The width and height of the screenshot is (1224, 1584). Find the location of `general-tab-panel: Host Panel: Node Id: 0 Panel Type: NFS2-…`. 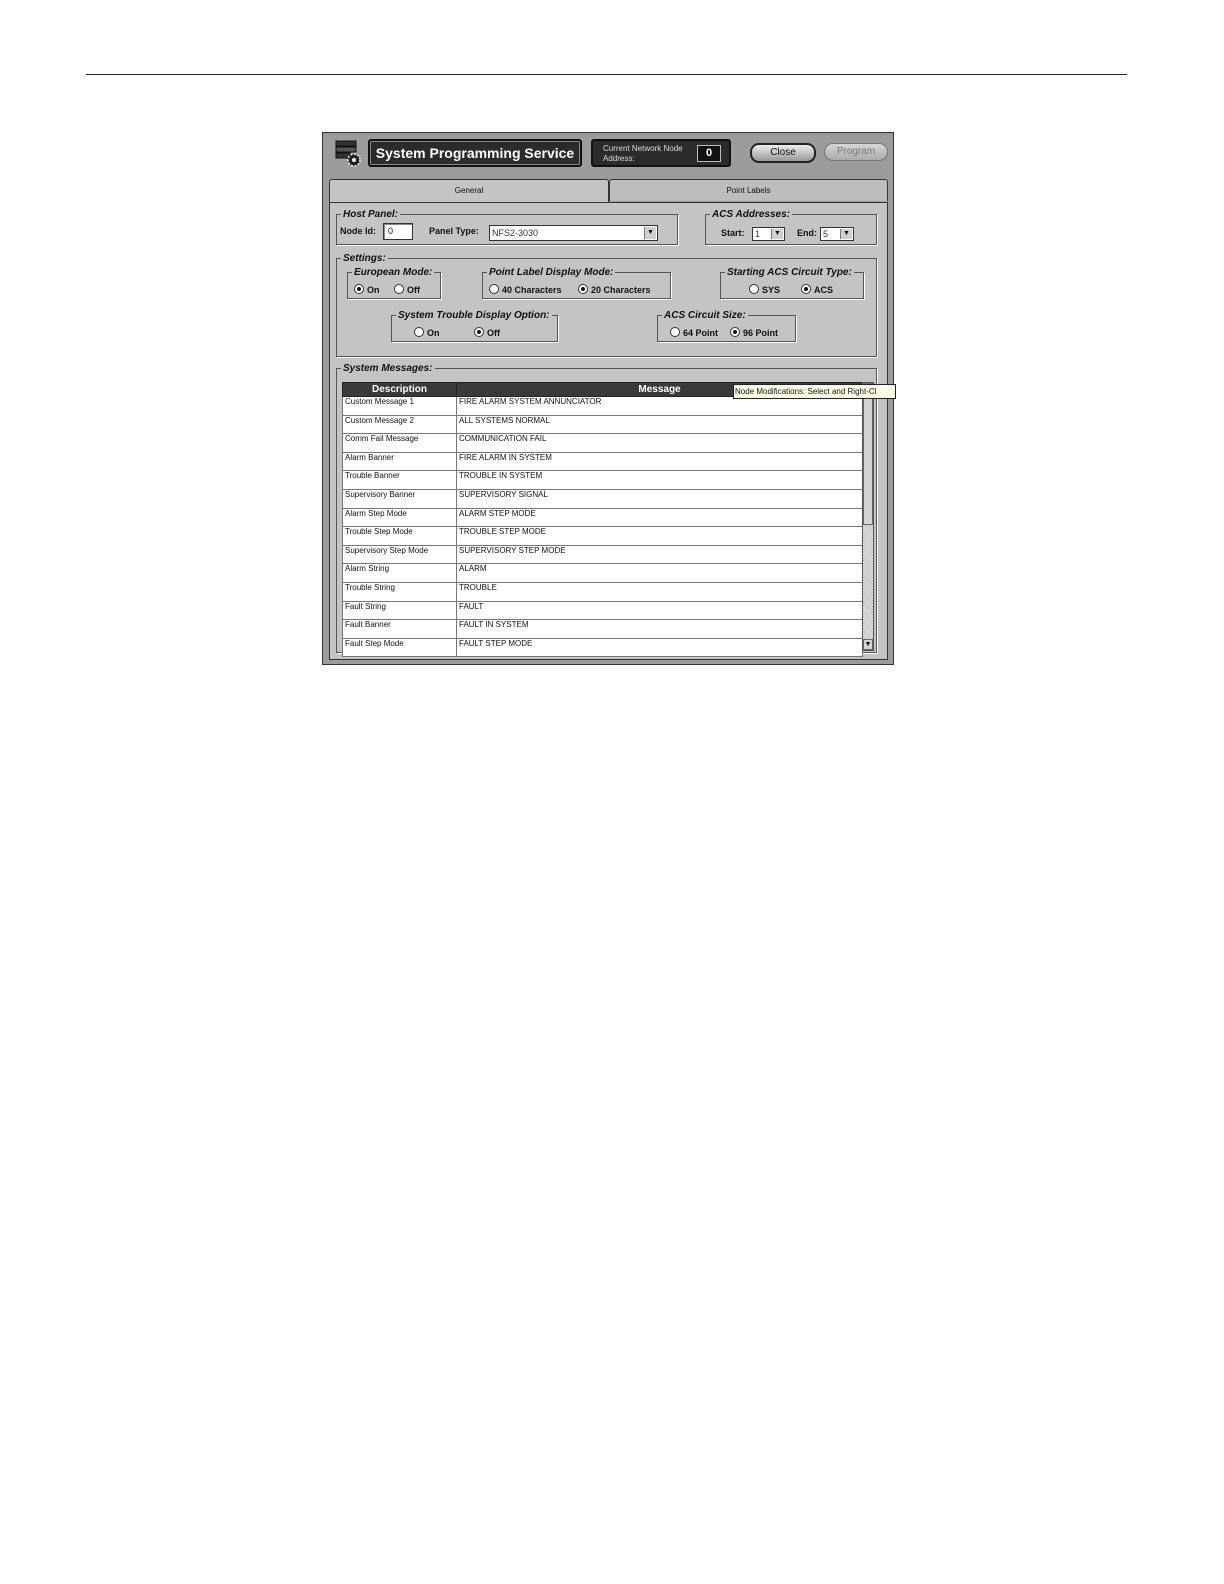

general-tab-panel: Host Panel: Node Id: 0 Panel Type: NFS2-… is located at coordinates (608, 431).